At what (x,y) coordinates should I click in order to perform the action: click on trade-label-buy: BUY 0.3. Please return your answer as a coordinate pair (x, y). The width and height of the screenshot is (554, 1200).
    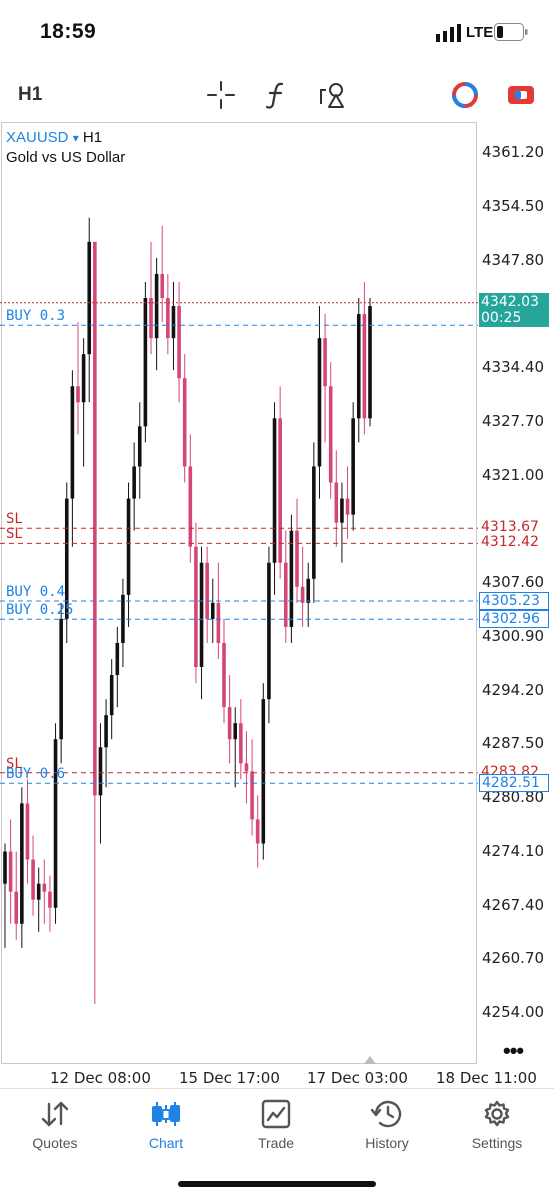
    Looking at the image, I should click on (35, 316).